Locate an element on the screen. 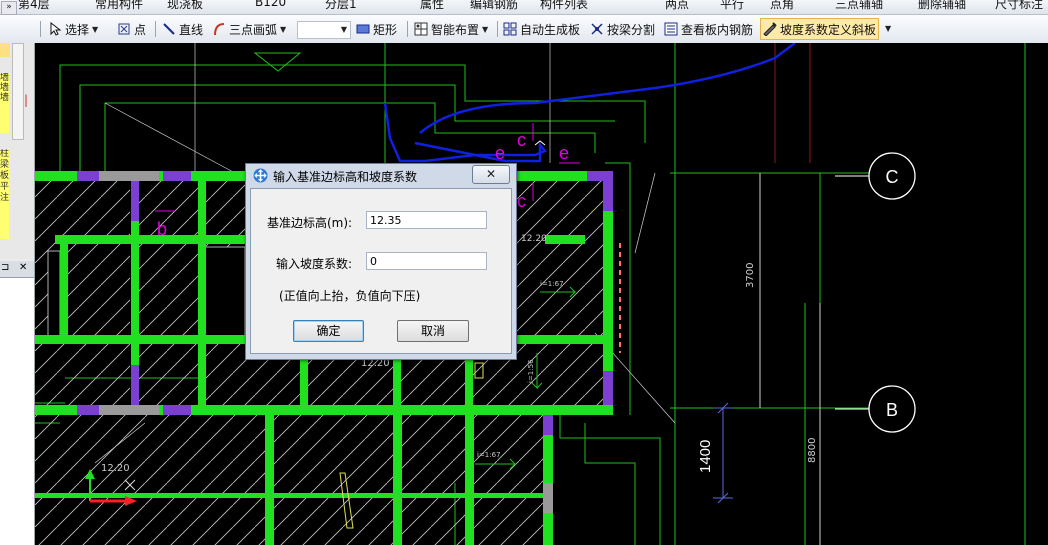  arc-button: 三点画弧 ▼ is located at coordinates (249, 29).